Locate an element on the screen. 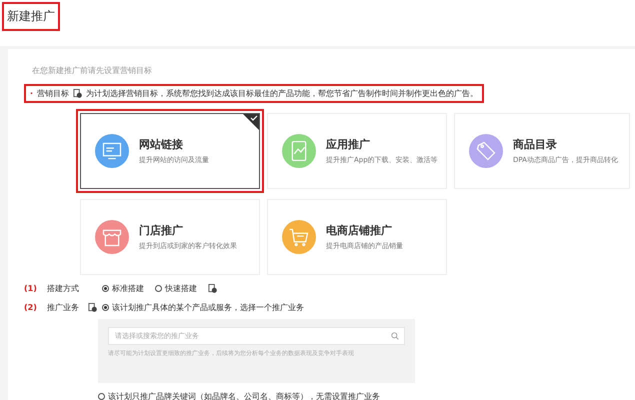 This screenshot has width=635, height=400. goal-title: 电商店铺推广 is located at coordinates (359, 230).